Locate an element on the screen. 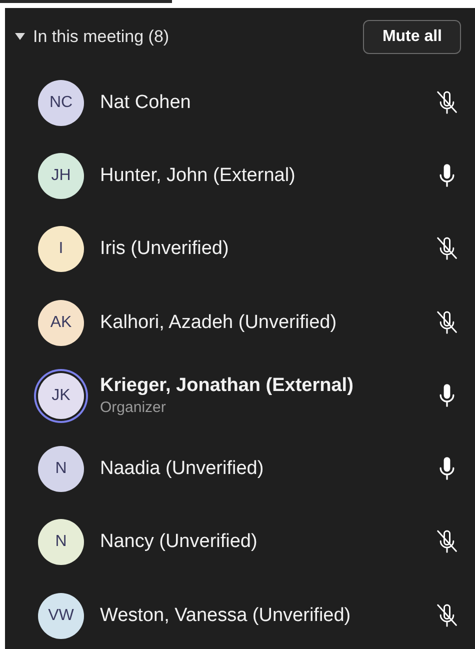 The width and height of the screenshot is (475, 649). avatar-initials: AK is located at coordinates (61, 323).